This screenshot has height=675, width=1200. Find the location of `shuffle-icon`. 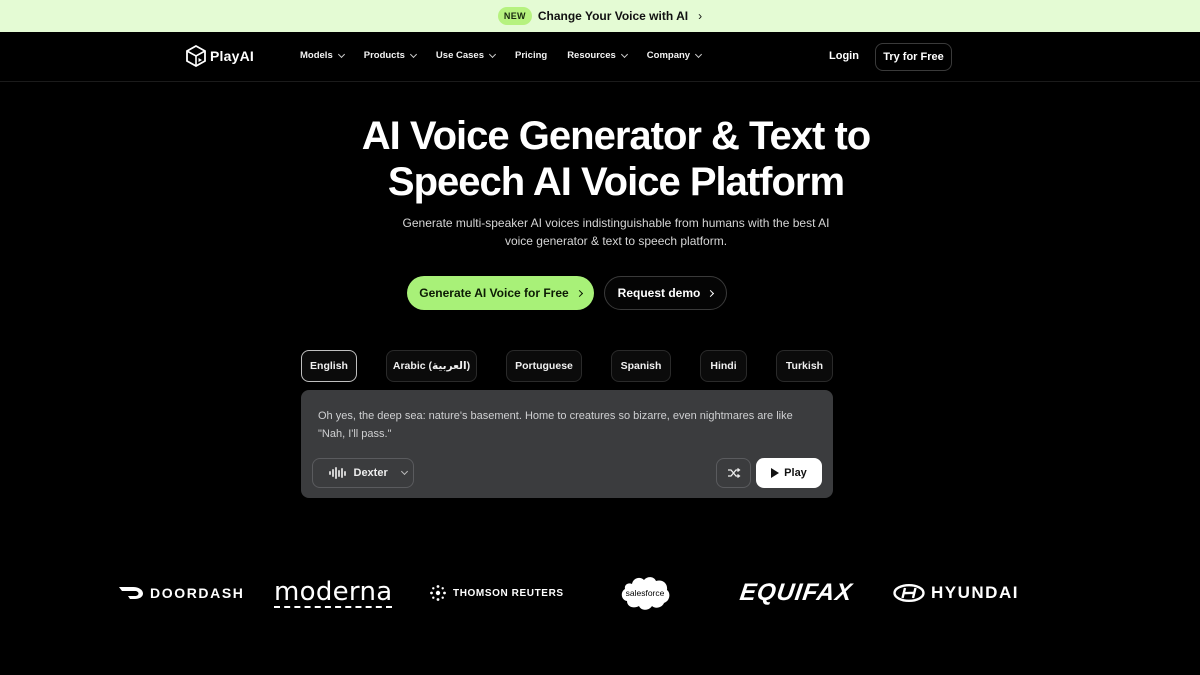

shuffle-icon is located at coordinates (733, 473).